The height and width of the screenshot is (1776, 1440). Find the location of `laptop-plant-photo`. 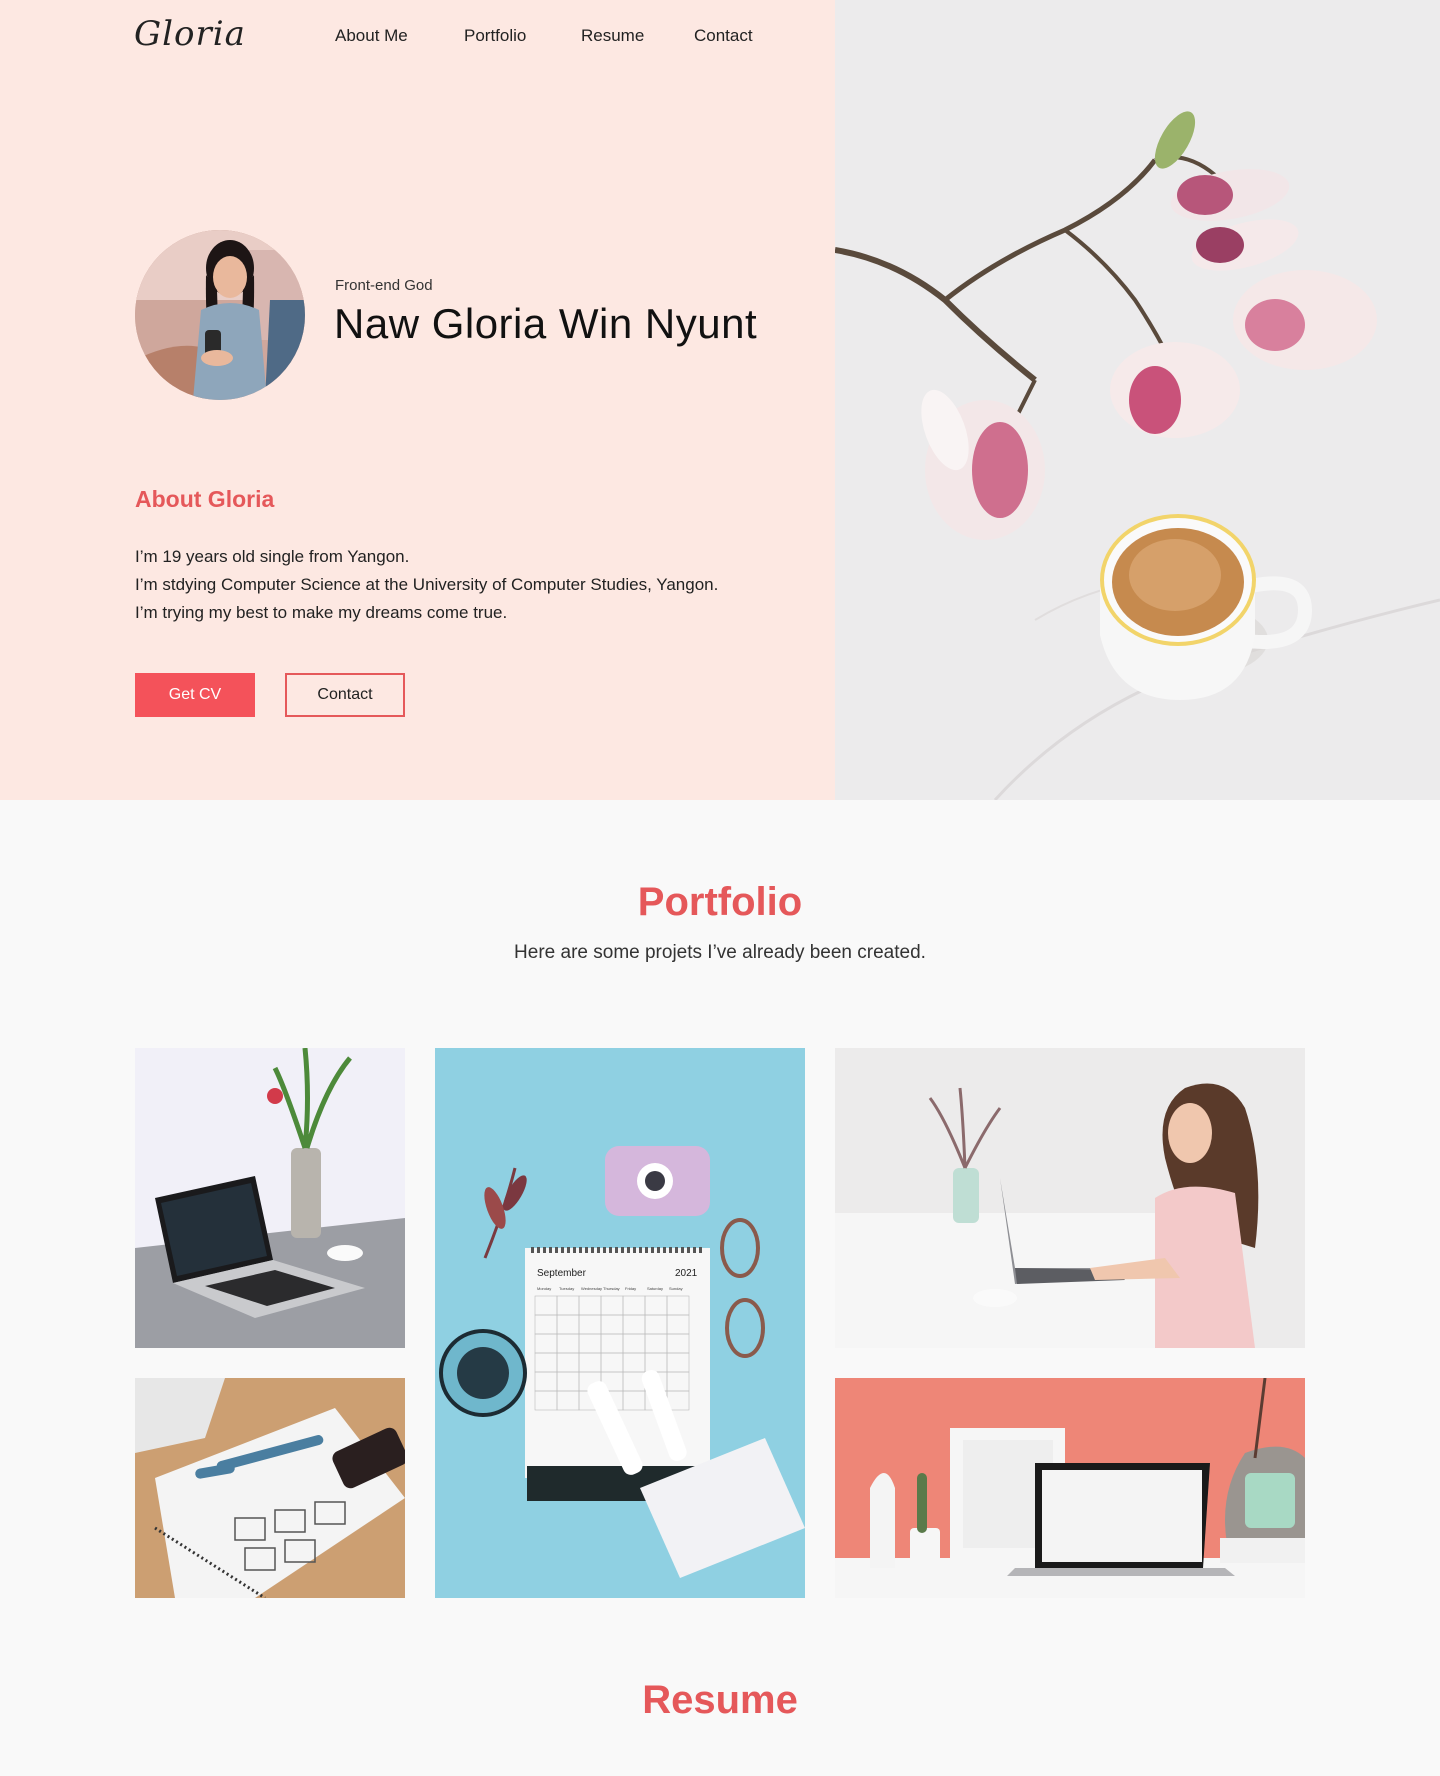

laptop-plant-photo is located at coordinates (270, 1198).